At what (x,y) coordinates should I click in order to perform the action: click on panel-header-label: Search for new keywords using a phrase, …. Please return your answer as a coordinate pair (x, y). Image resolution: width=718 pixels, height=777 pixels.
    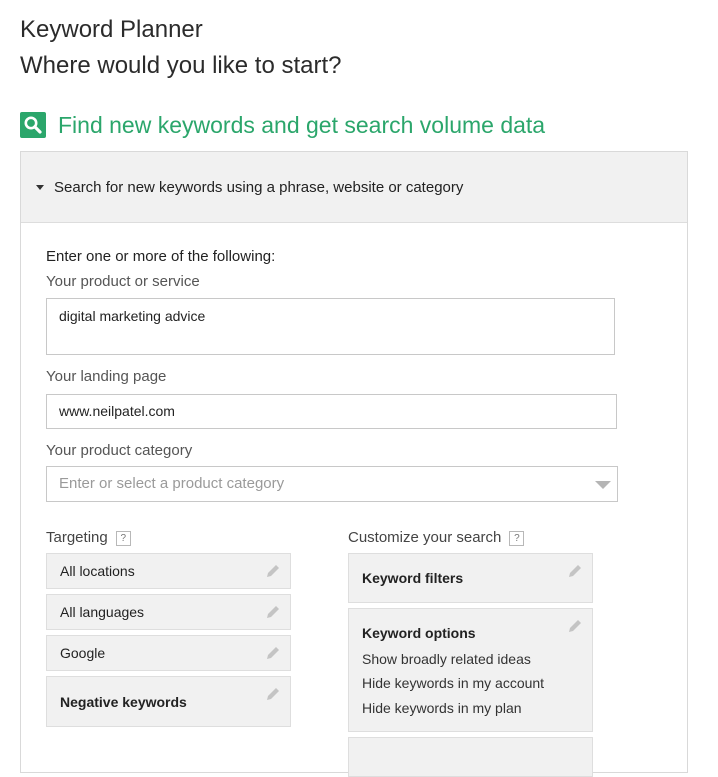
    Looking at the image, I should click on (258, 187).